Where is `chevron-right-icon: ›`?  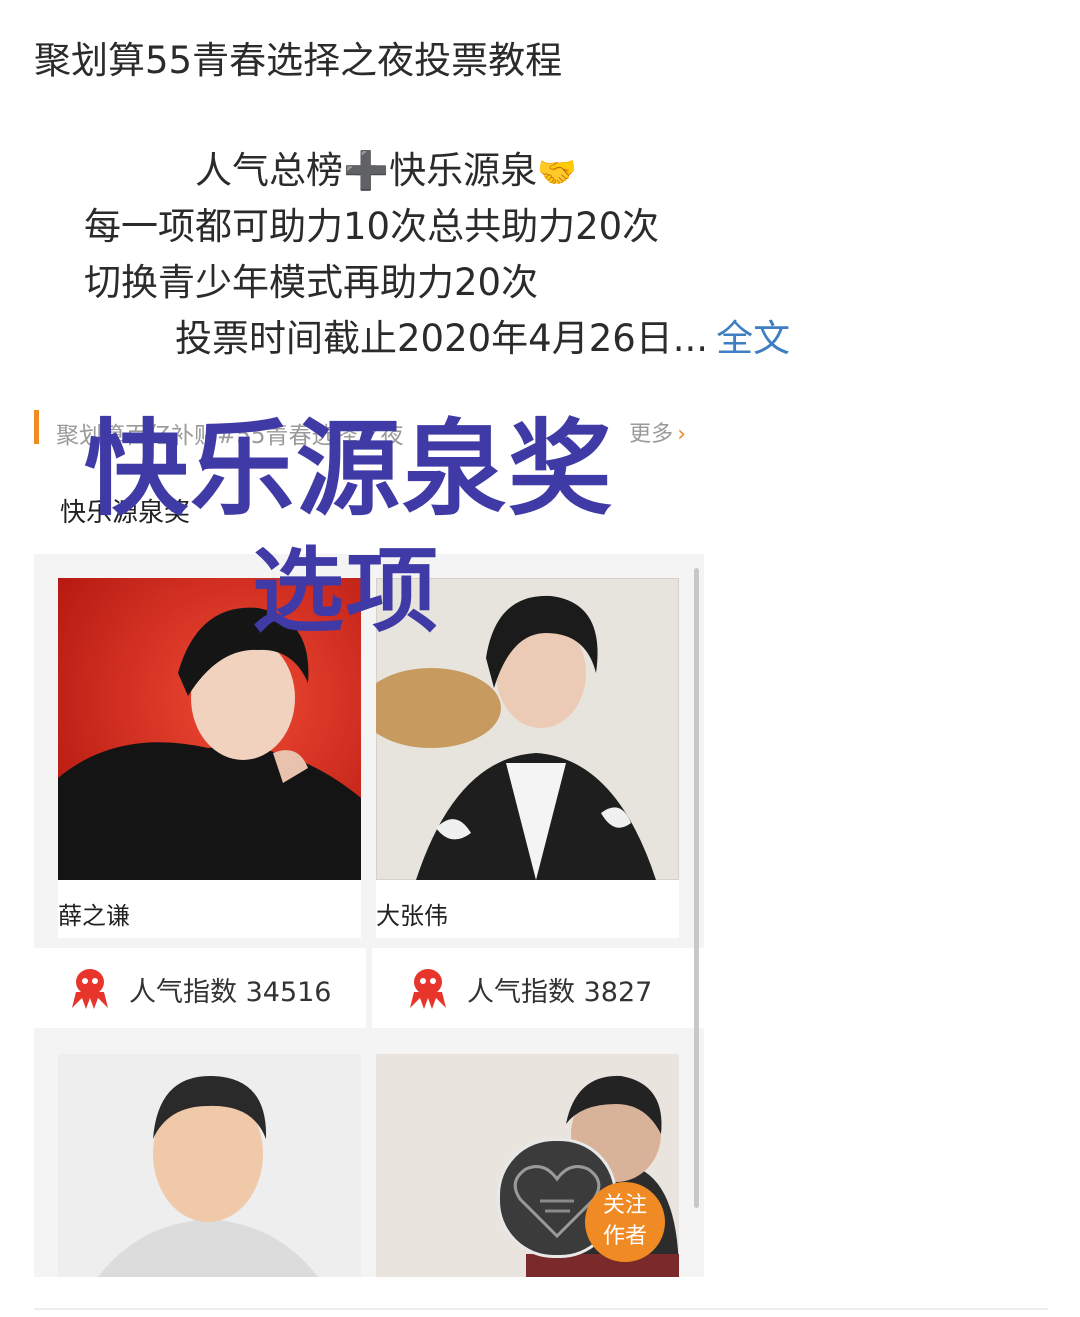 chevron-right-icon: › is located at coordinates (681, 434).